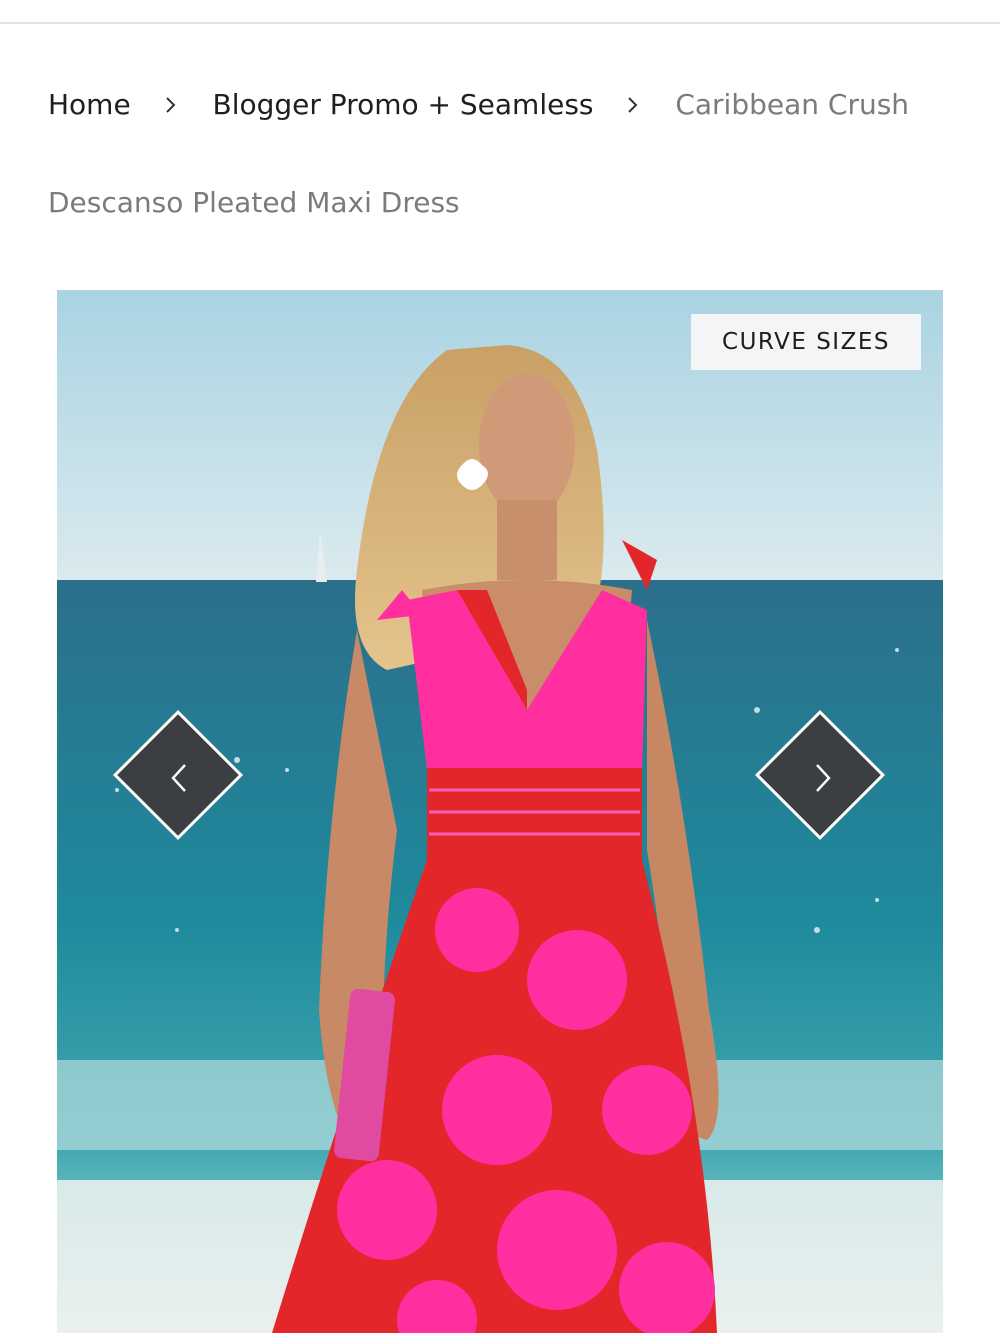  I want to click on top-divider, so click(500, 12).